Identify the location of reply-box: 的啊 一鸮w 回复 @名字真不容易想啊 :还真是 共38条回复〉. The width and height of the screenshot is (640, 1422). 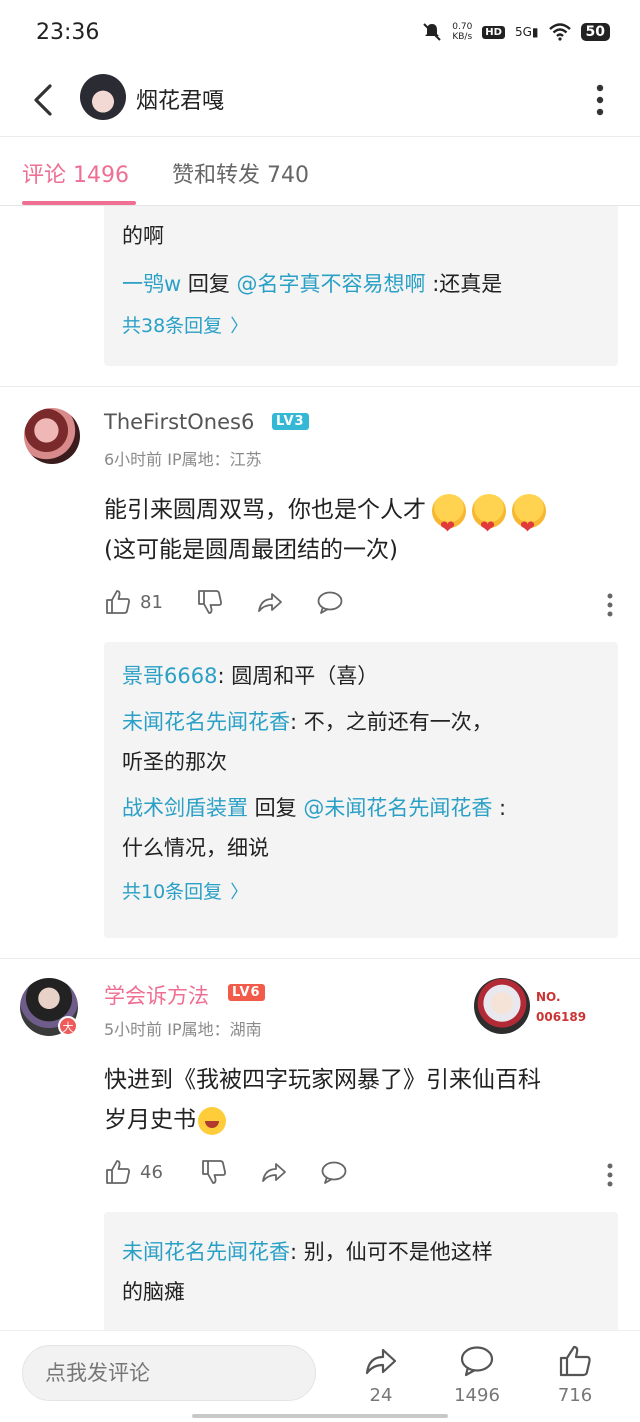
(361, 286).